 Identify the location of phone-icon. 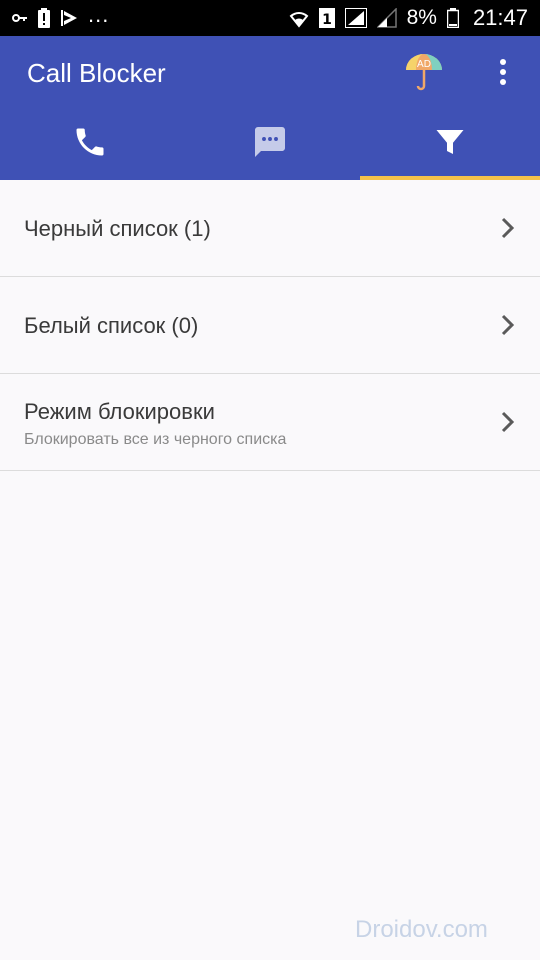
(90, 144).